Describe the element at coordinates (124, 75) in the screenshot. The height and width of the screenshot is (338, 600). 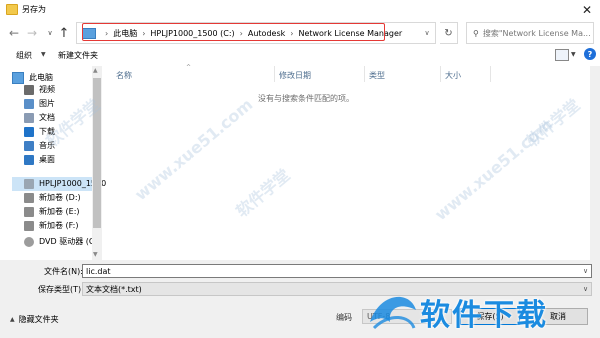
I see `column-header-name: 名称` at that location.